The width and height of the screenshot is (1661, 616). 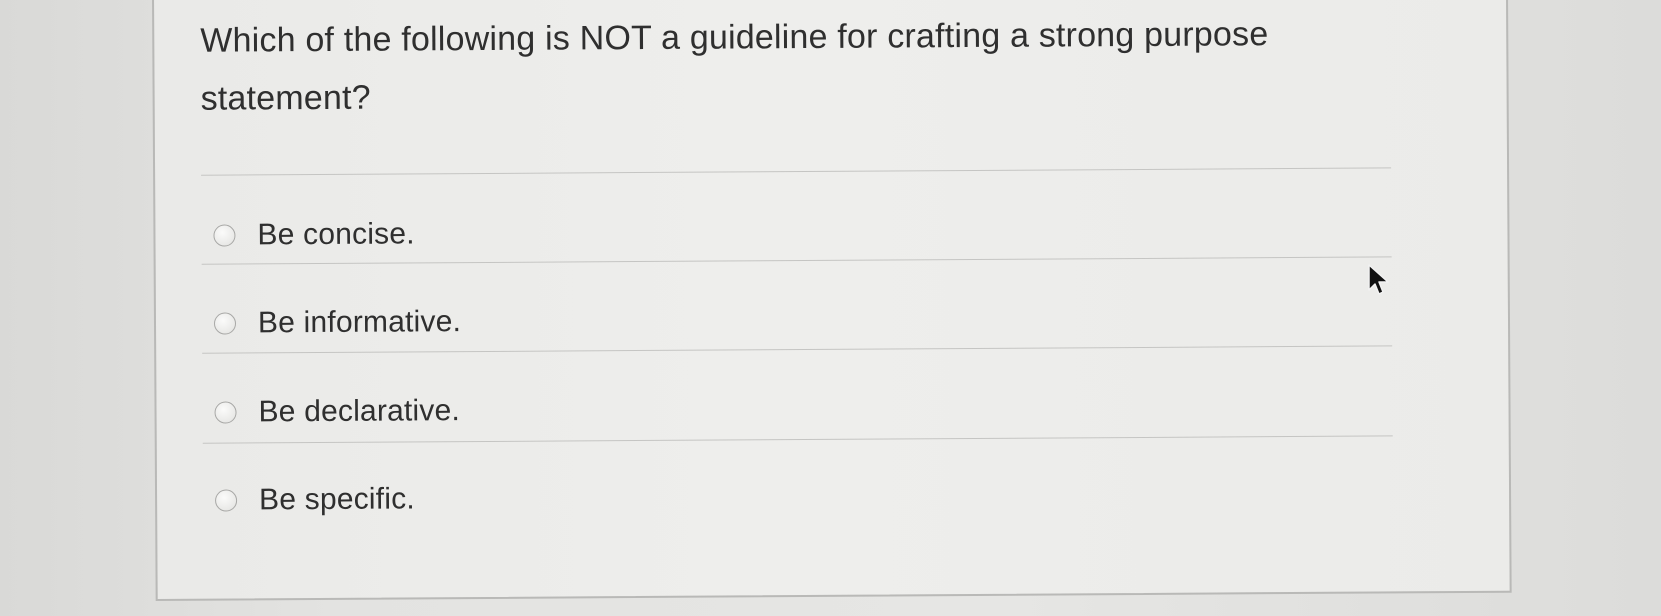 I want to click on arrow-cursor-icon, so click(x=1378, y=279).